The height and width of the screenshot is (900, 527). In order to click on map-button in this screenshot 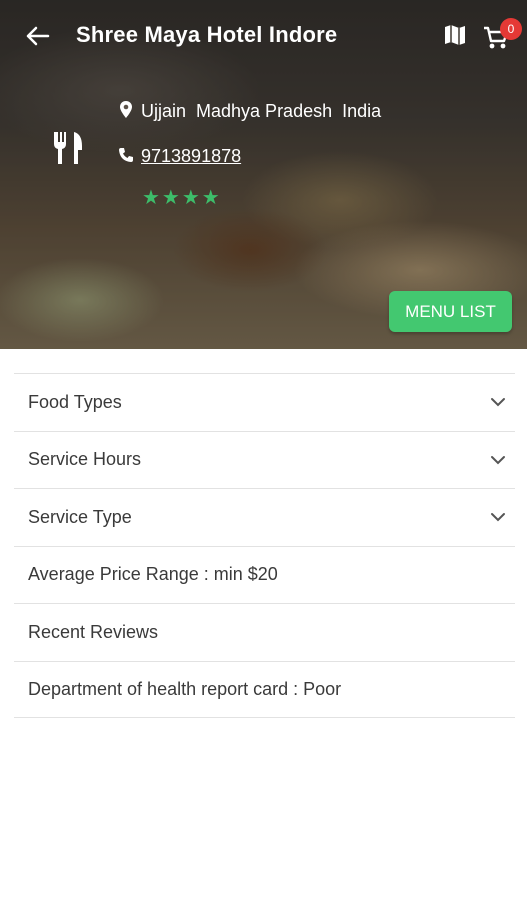, I will do `click(455, 35)`.